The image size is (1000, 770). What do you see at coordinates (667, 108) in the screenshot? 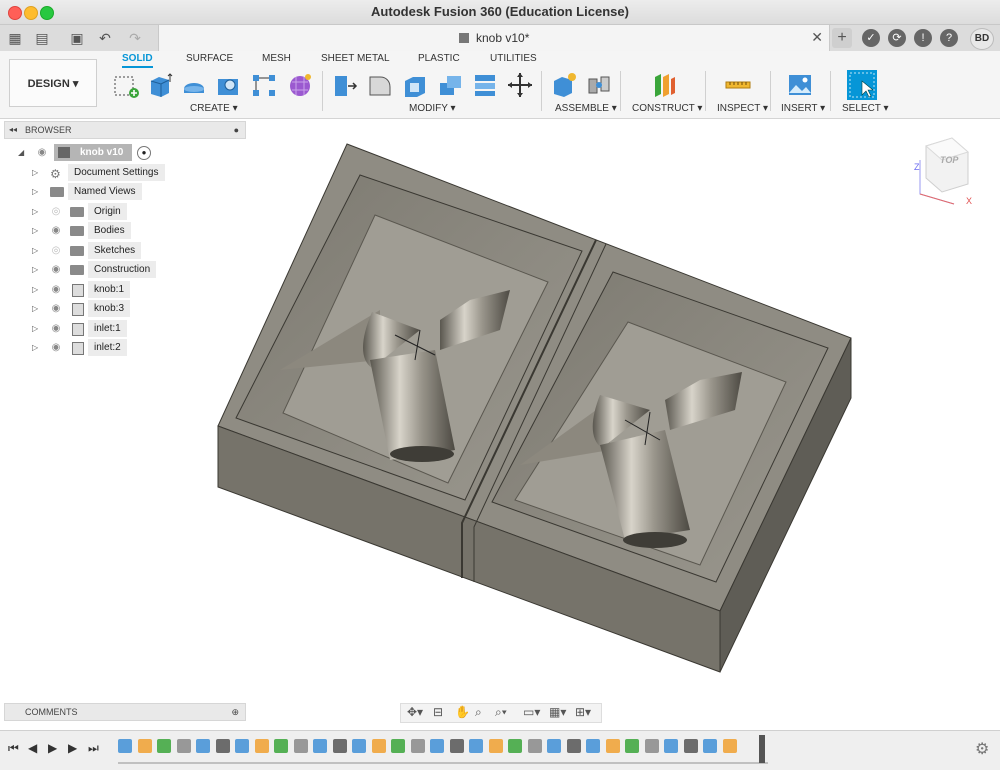
I see `construct-menu: CONSTRUCT ▾` at bounding box center [667, 108].